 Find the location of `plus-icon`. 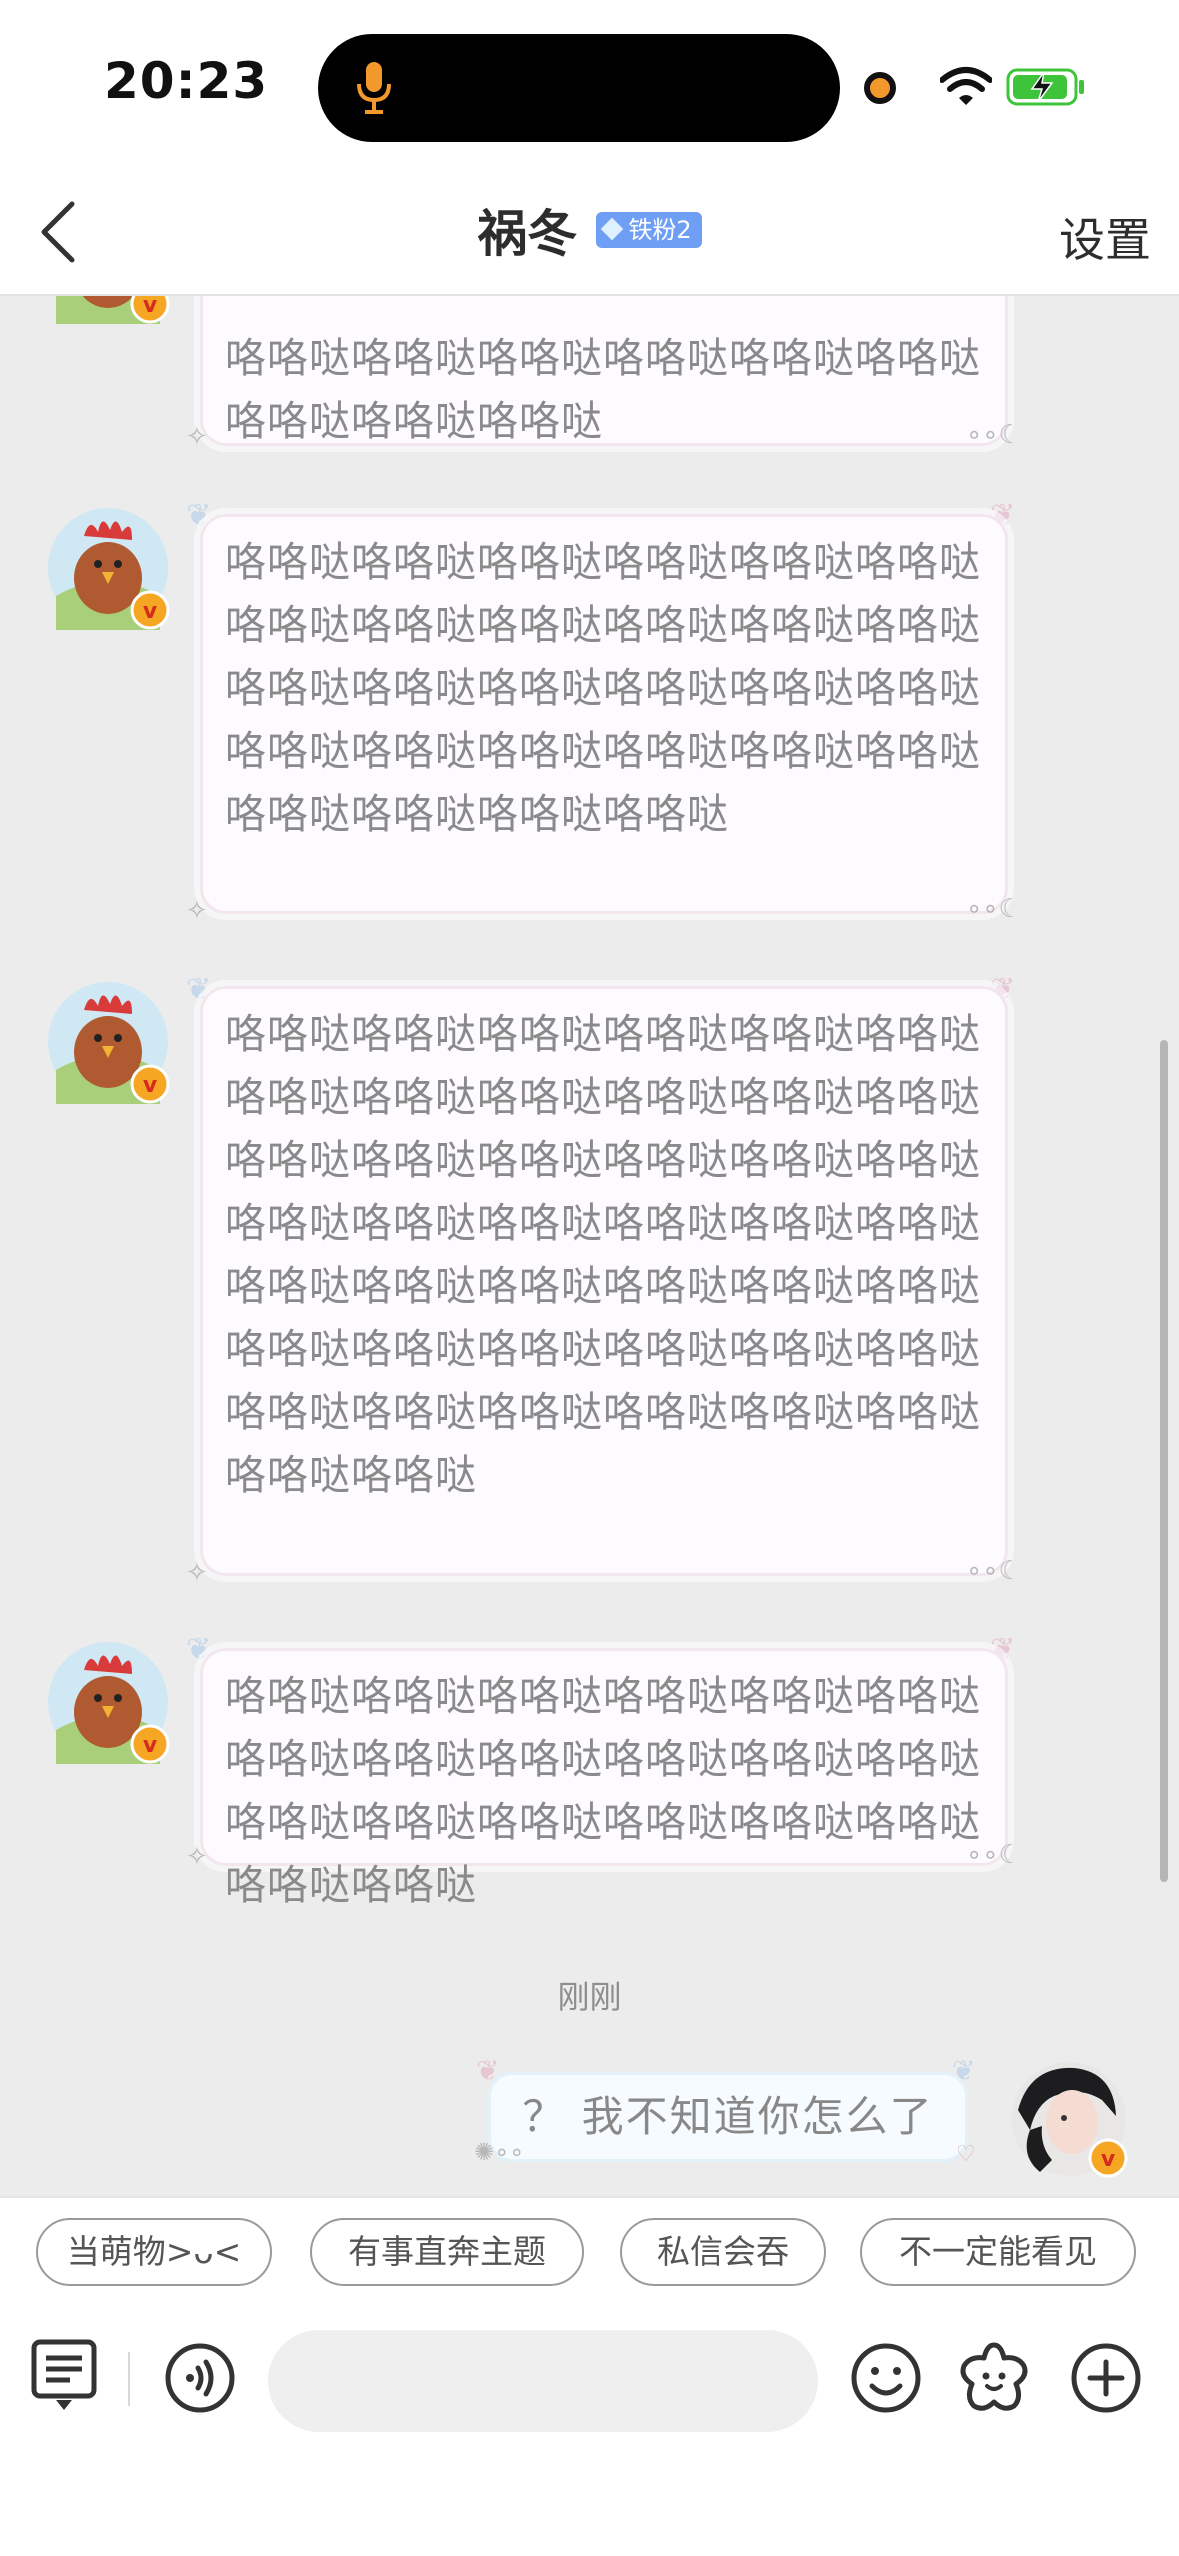

plus-icon is located at coordinates (1106, 2378).